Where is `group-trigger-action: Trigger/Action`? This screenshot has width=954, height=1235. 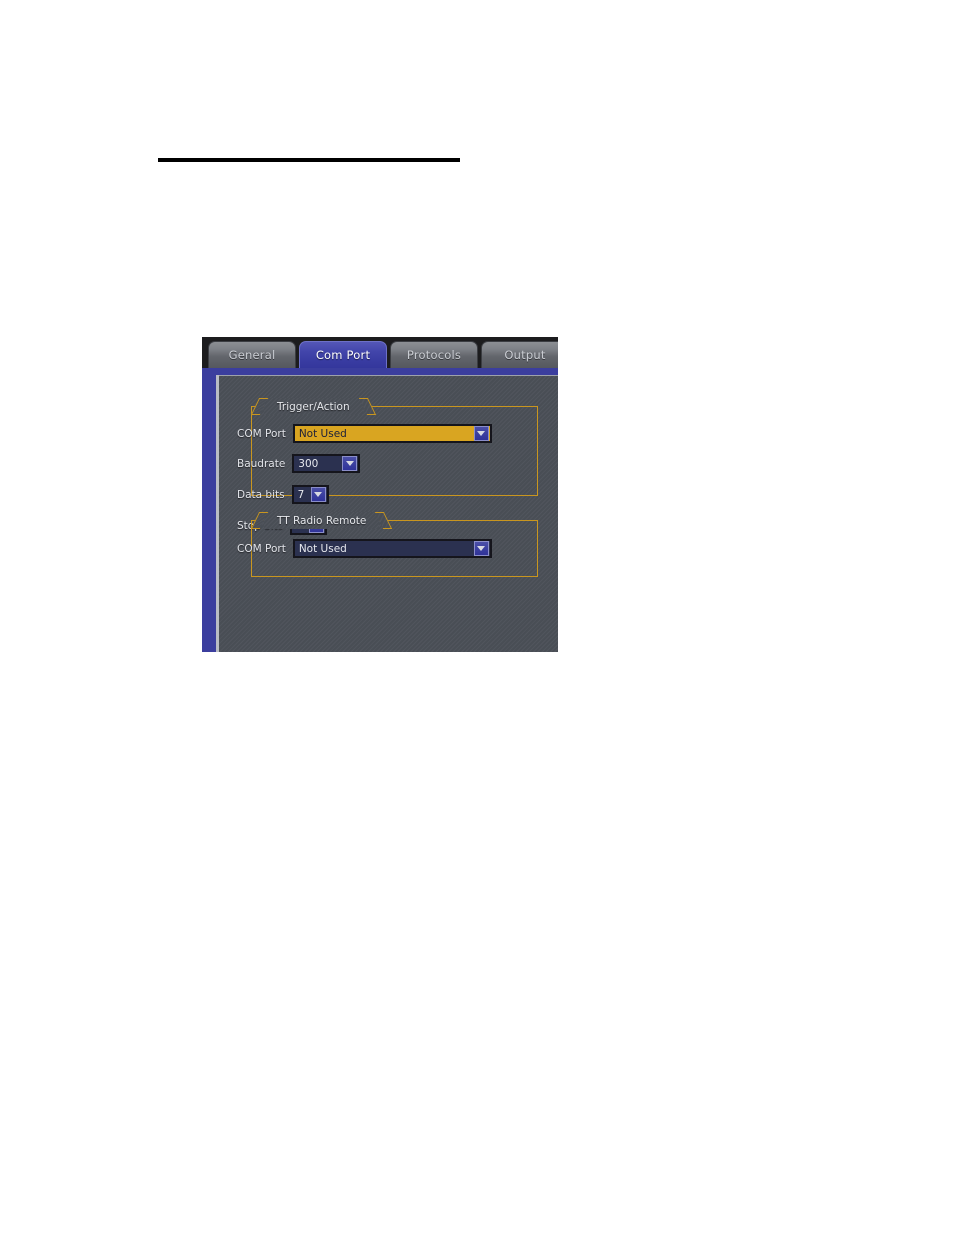
group-trigger-action: Trigger/Action is located at coordinates (394, 447).